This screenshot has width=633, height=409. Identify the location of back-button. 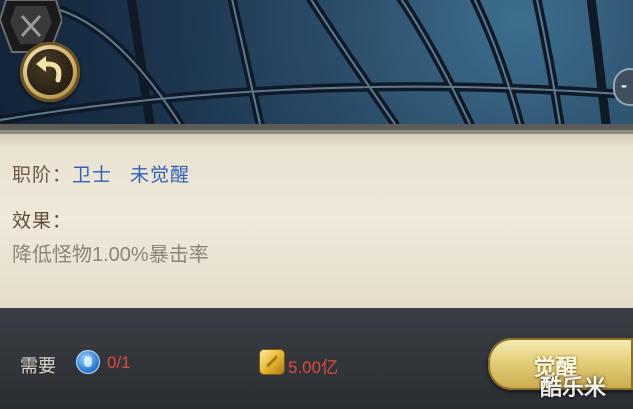
(50, 72).